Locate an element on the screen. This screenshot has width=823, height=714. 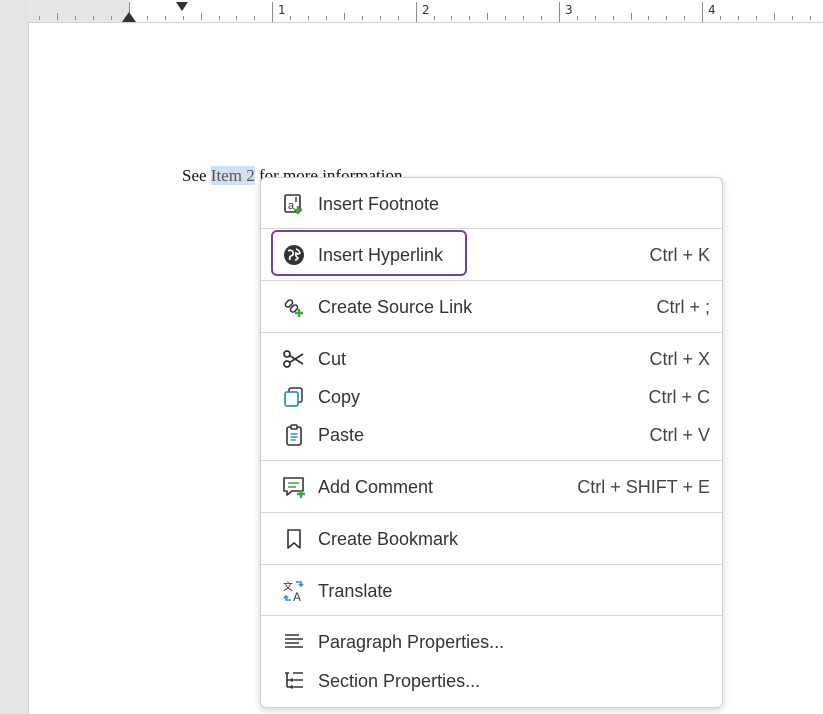
menu-item-label: Add Comment is located at coordinates (376, 486).